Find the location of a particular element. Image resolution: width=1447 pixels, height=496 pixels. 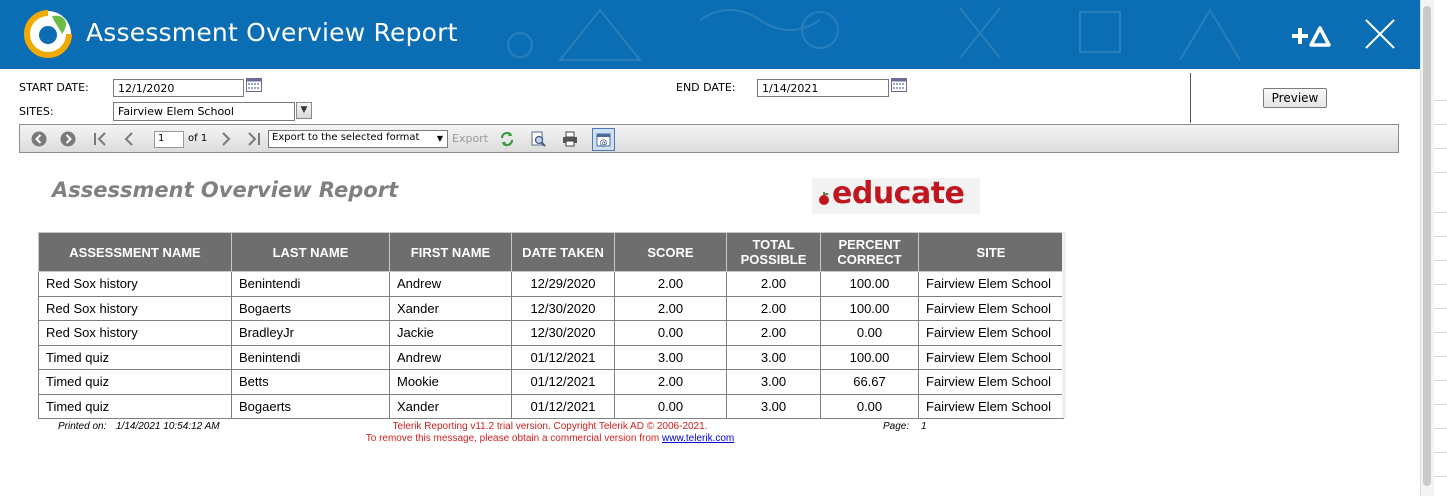

start-date-input: 12/1/2020 is located at coordinates (178, 88).